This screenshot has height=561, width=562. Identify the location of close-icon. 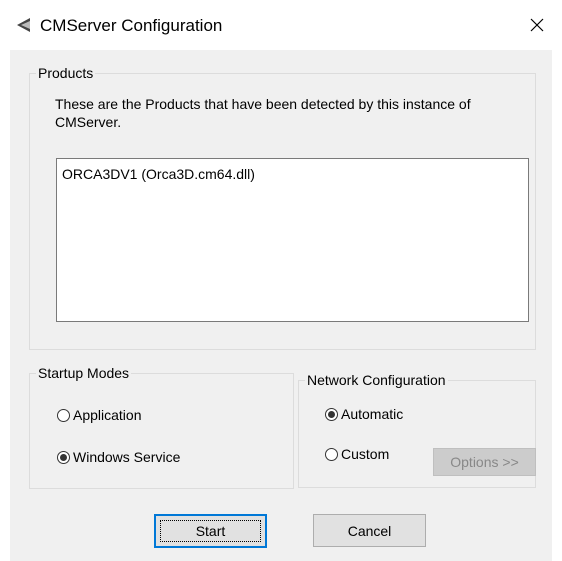
(537, 25).